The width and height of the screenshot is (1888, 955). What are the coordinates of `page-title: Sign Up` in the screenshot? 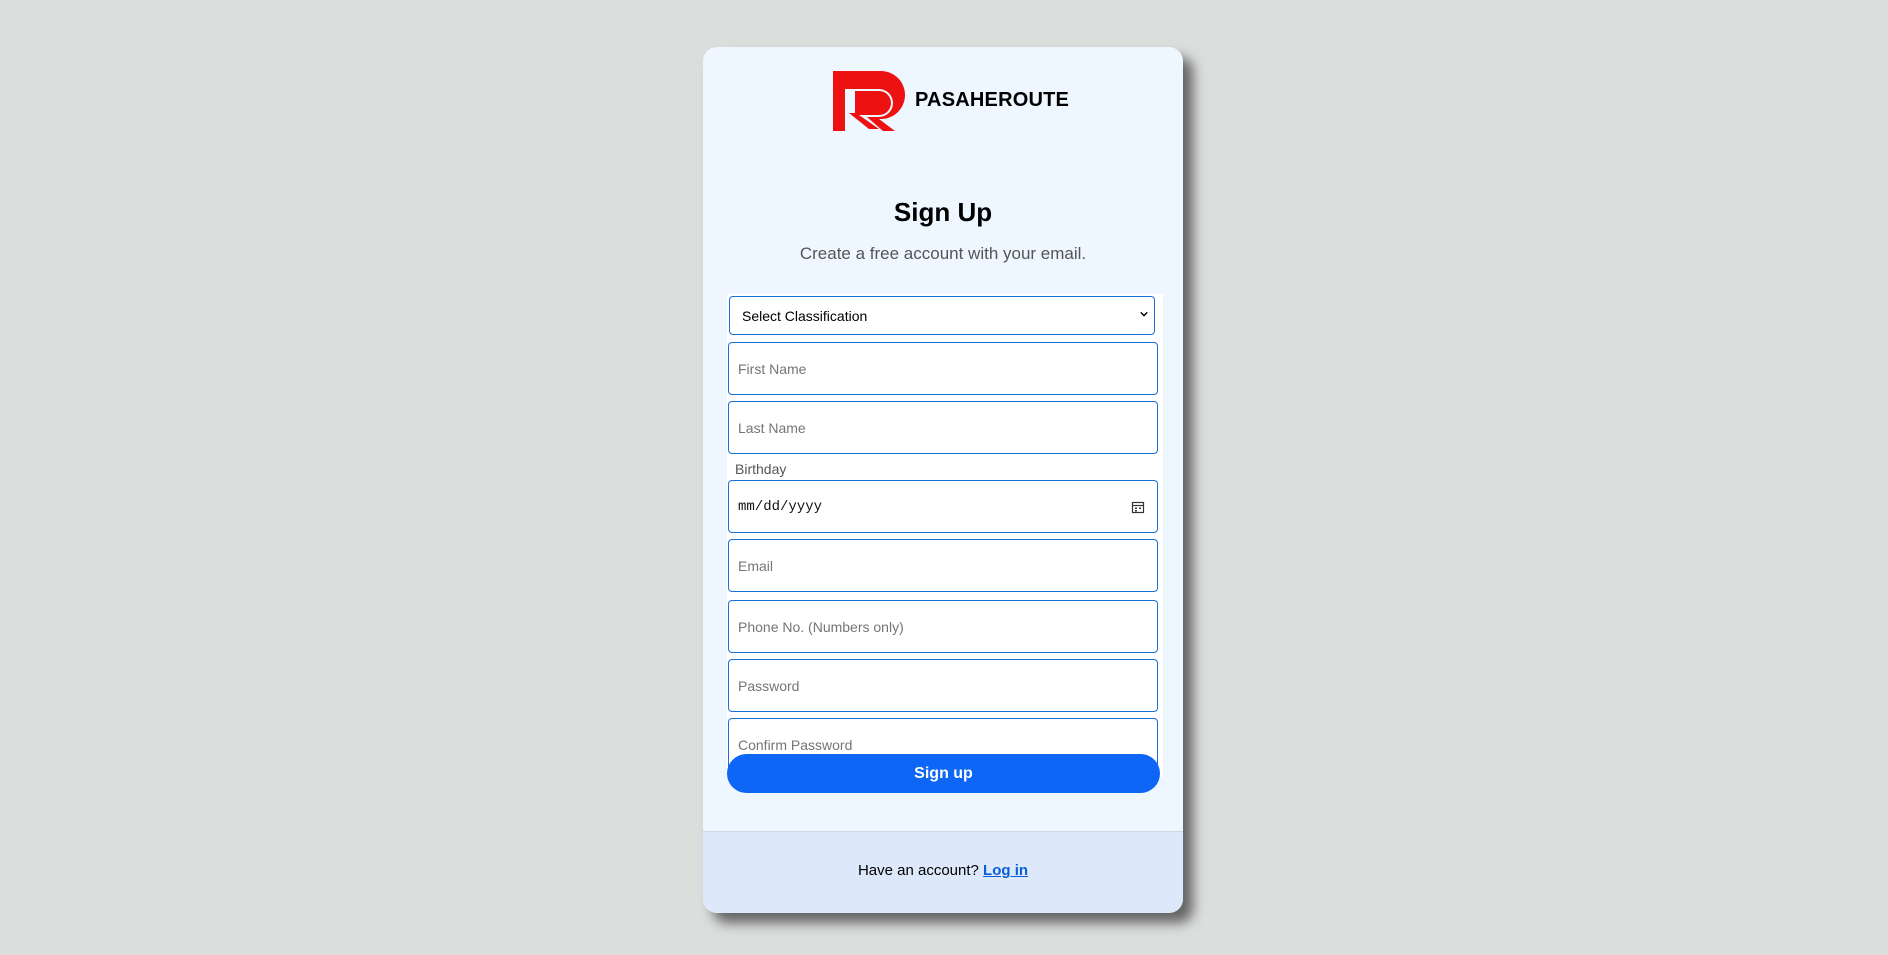 It's located at (943, 212).